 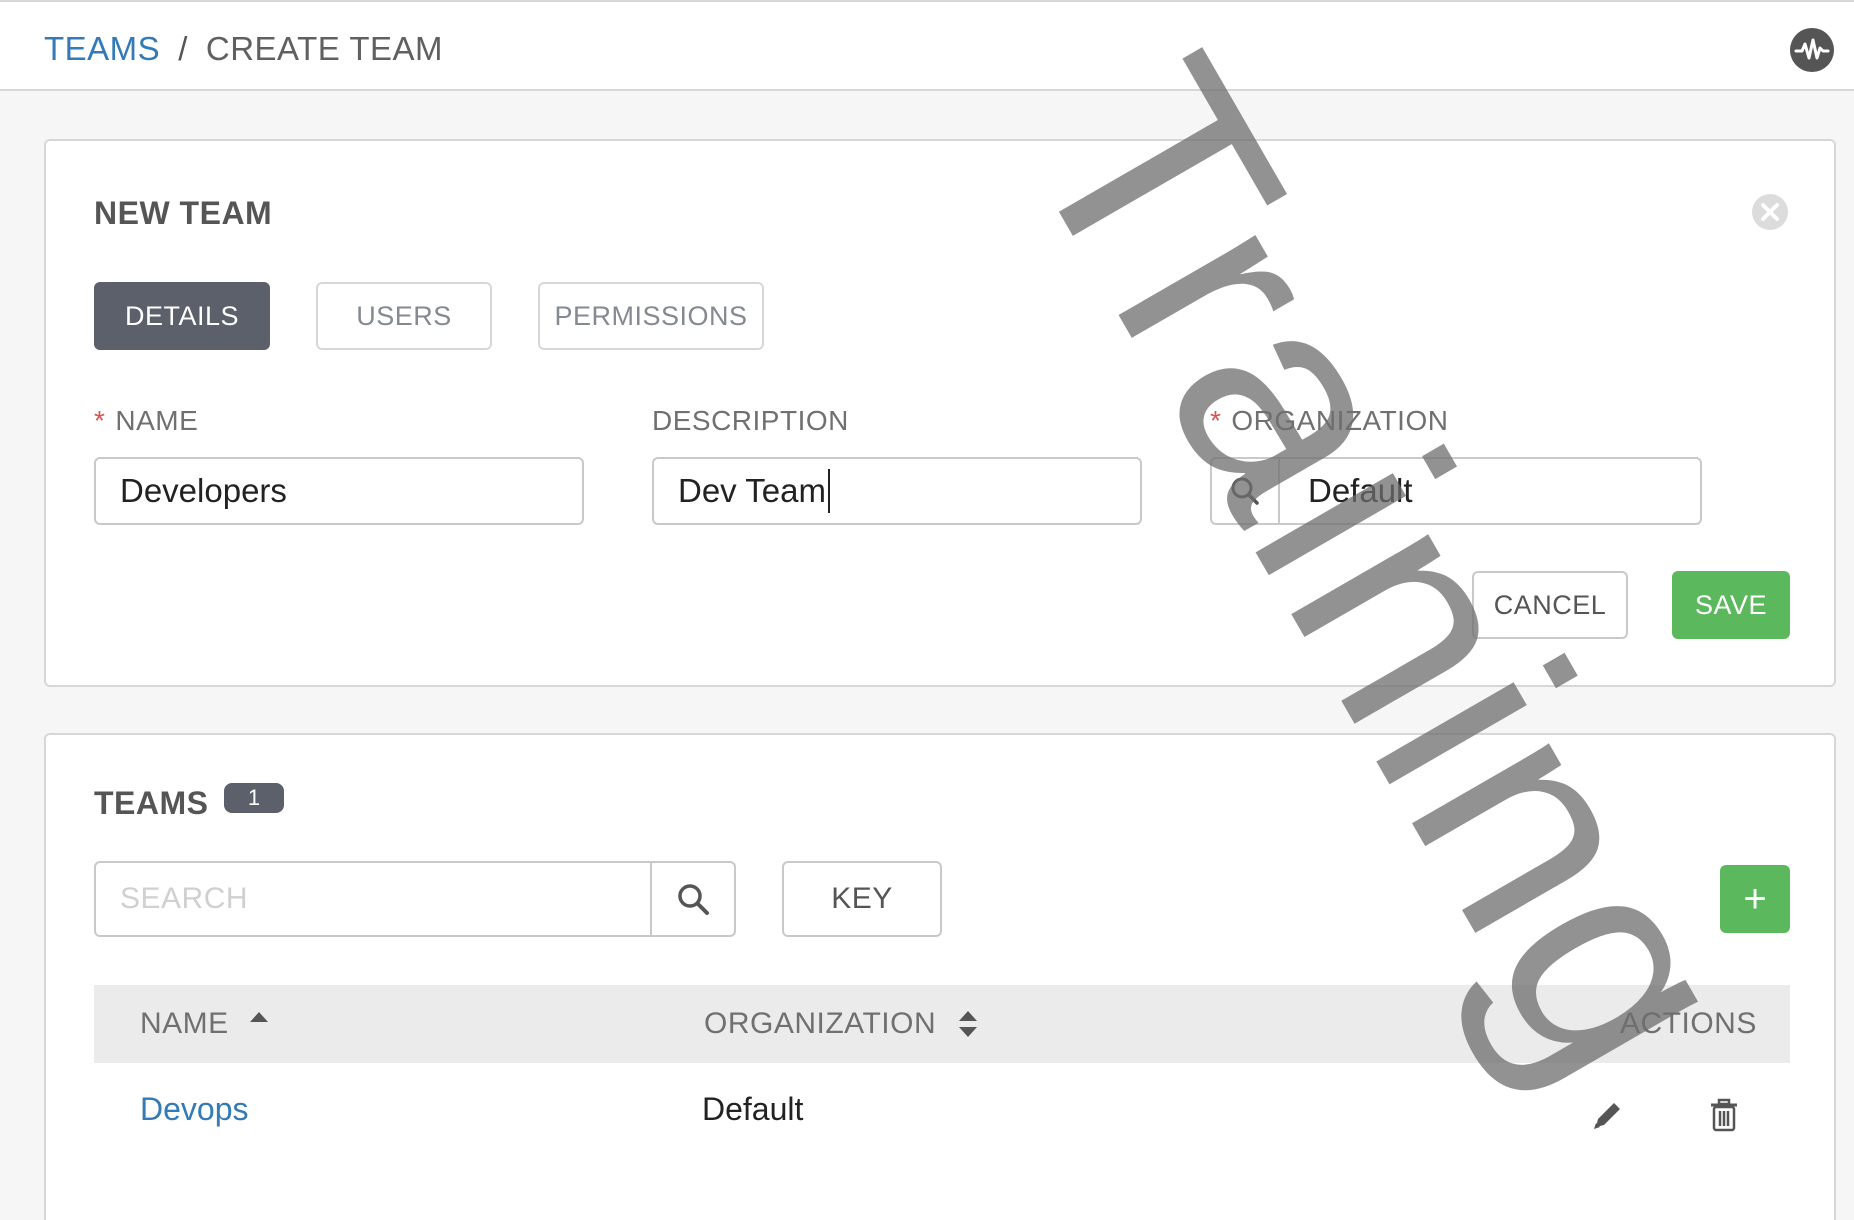 What do you see at coordinates (404, 316) in the screenshot?
I see `tab-users: USERS` at bounding box center [404, 316].